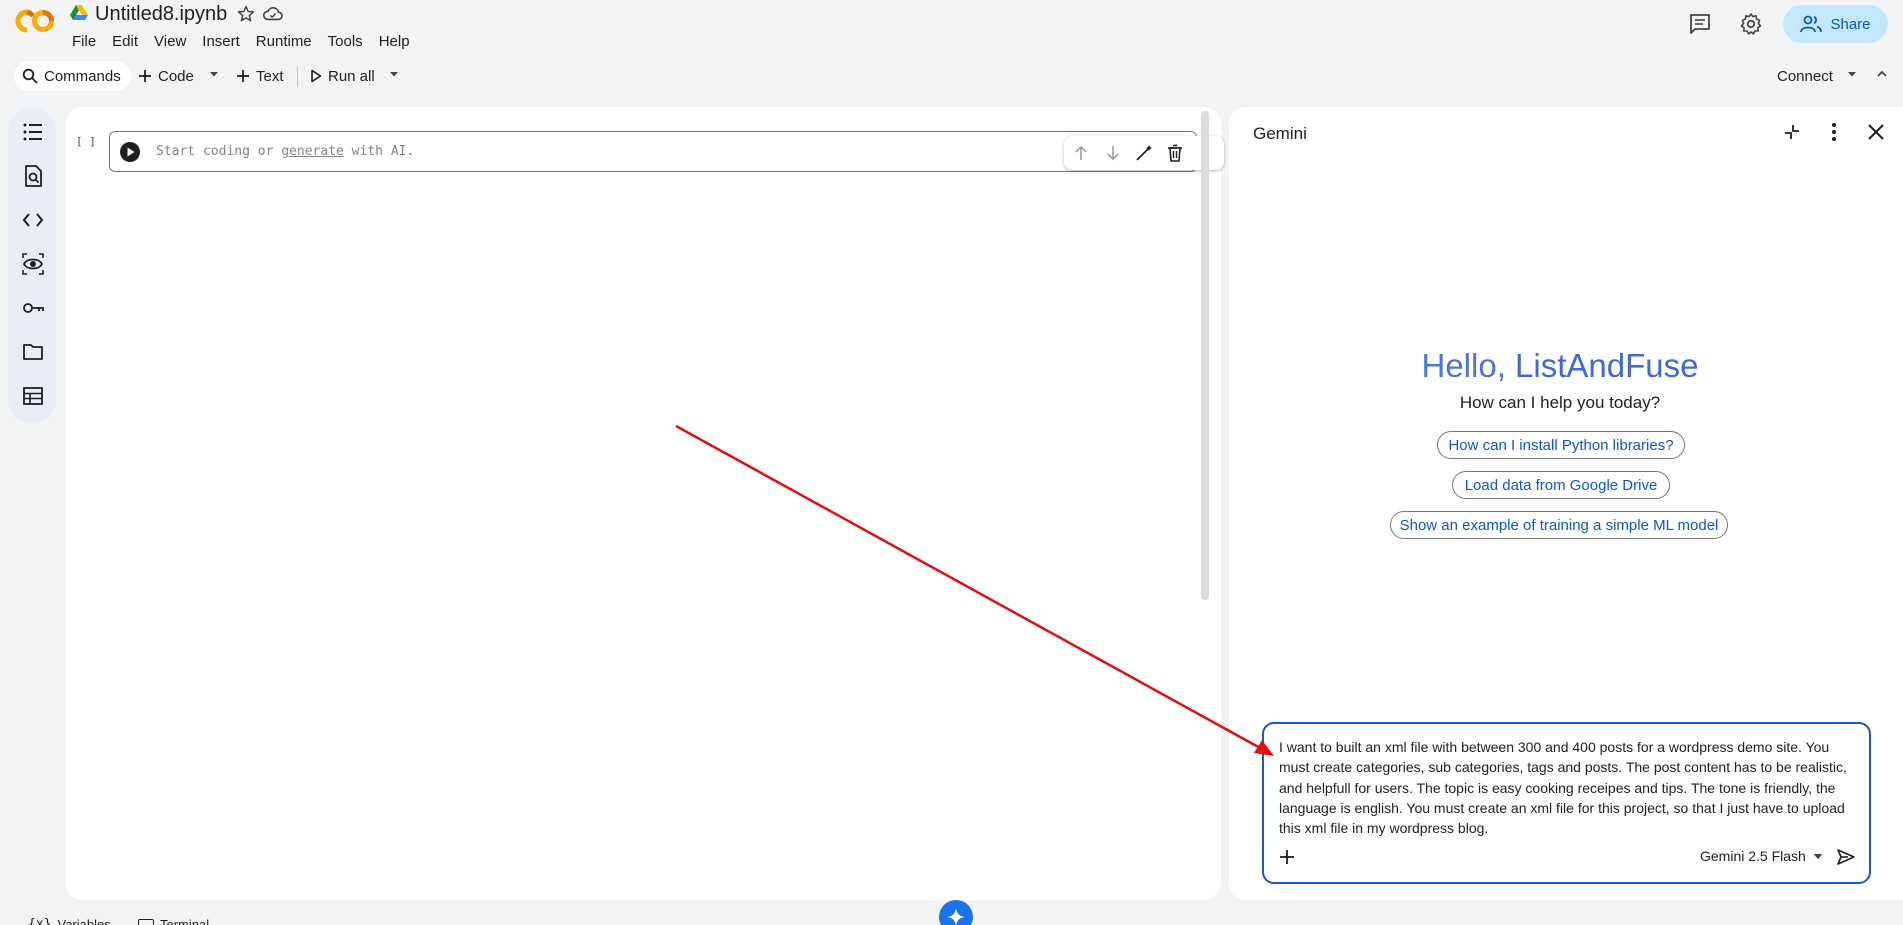 Image resolution: width=1903 pixels, height=925 pixels. What do you see at coordinates (351, 76) in the screenshot?
I see `run-all-label: Run all` at bounding box center [351, 76].